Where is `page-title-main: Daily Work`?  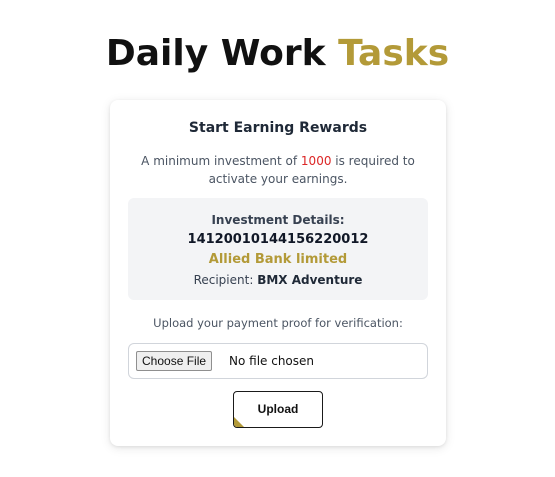
page-title-main: Daily Work is located at coordinates (222, 53).